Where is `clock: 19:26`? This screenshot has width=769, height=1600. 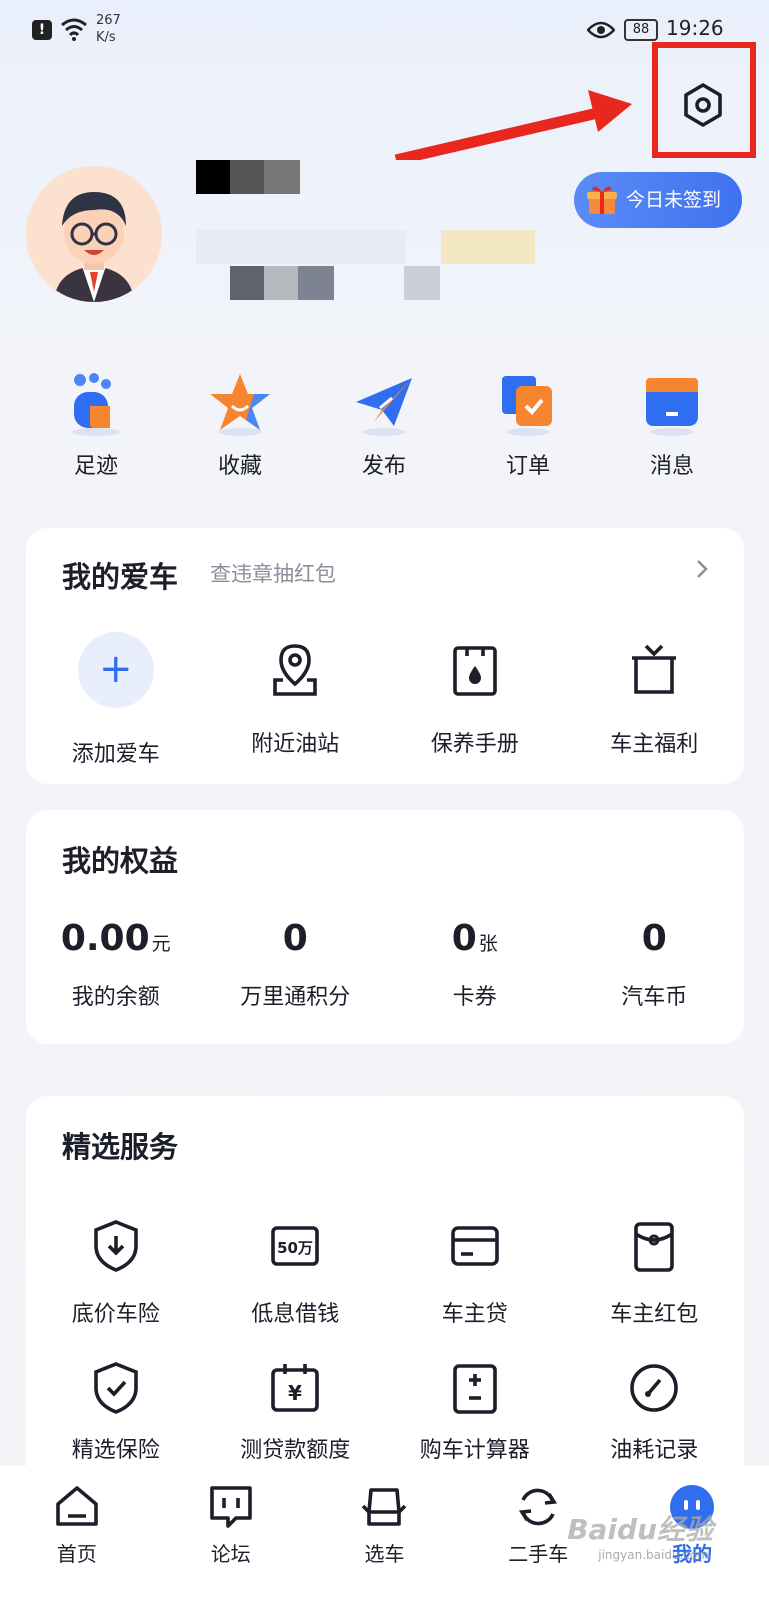 clock: 19:26 is located at coordinates (695, 28).